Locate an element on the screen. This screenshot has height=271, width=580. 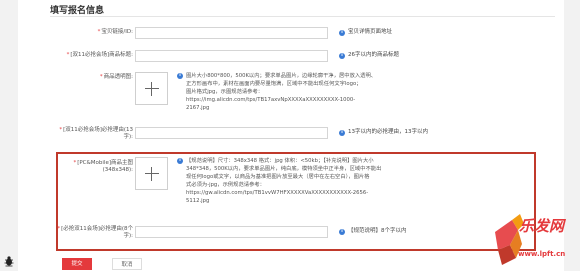
reason-hint: 【规范说明】8个字以内 is located at coordinates (377, 231).